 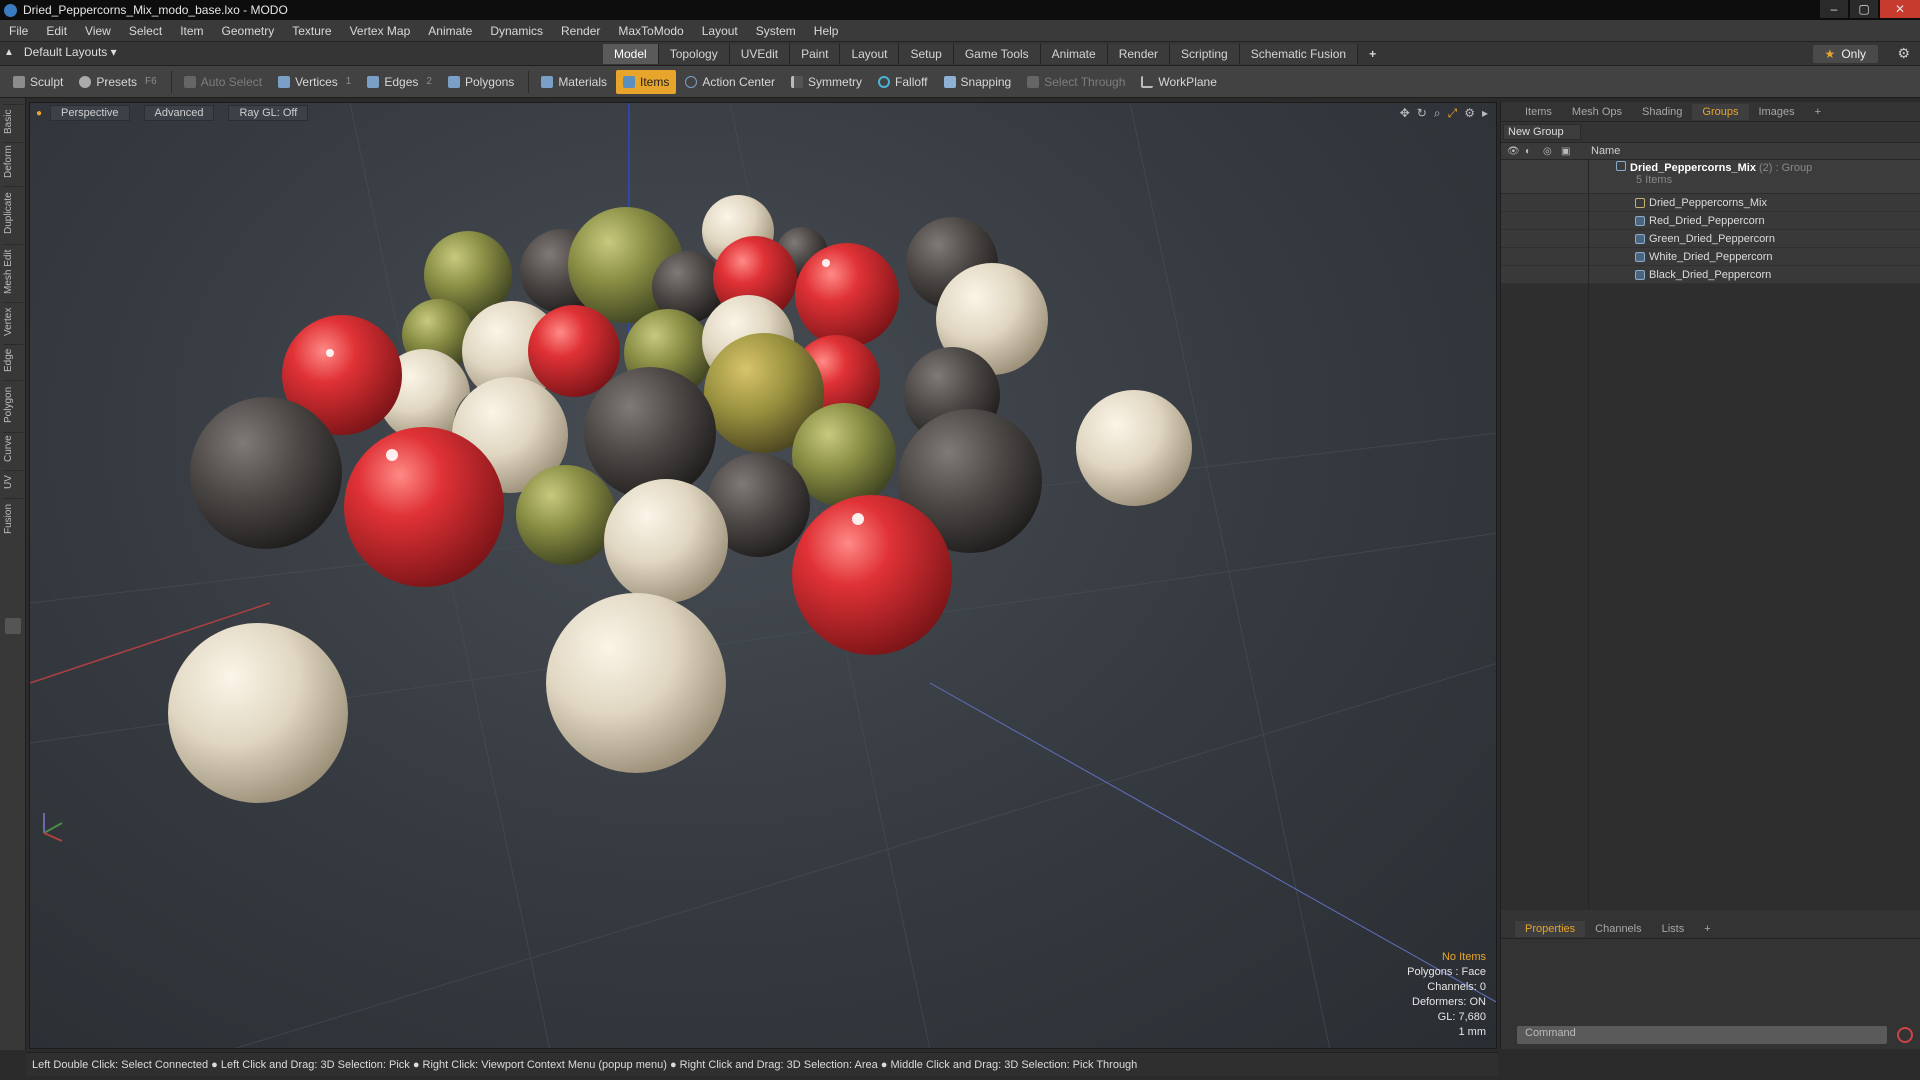 What do you see at coordinates (56, 31) in the screenshot?
I see `menu-edit: Edit` at bounding box center [56, 31].